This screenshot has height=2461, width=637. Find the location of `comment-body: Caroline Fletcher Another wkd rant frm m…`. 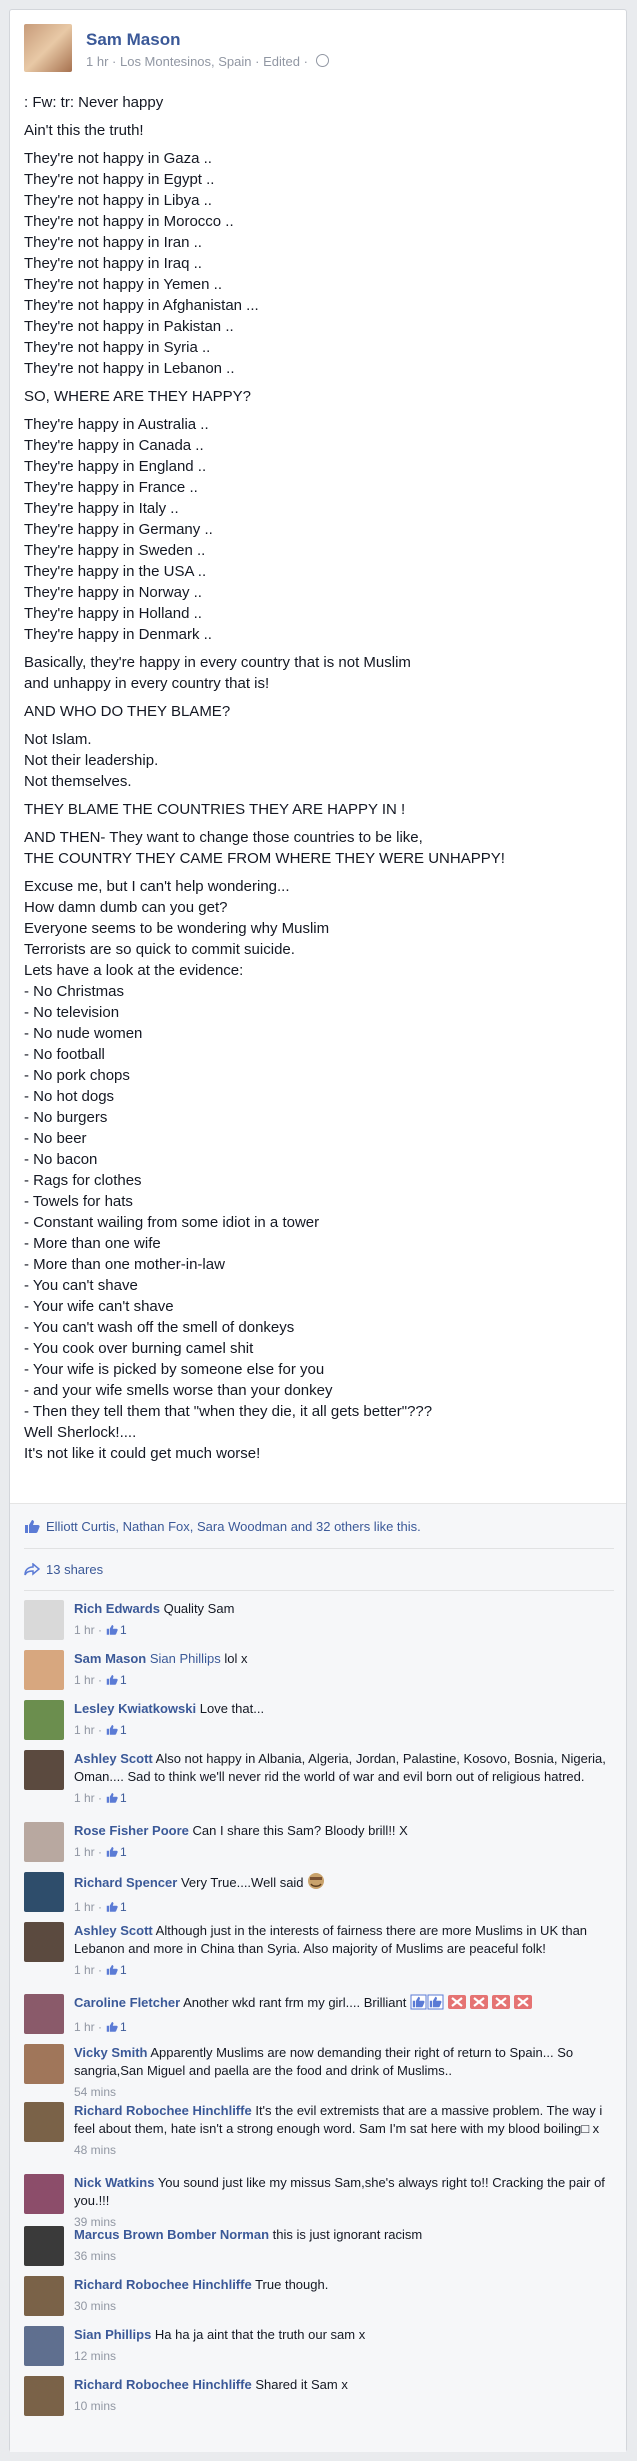

comment-body: Caroline Fletcher Another wkd rant frm m… is located at coordinates (344, 2015).